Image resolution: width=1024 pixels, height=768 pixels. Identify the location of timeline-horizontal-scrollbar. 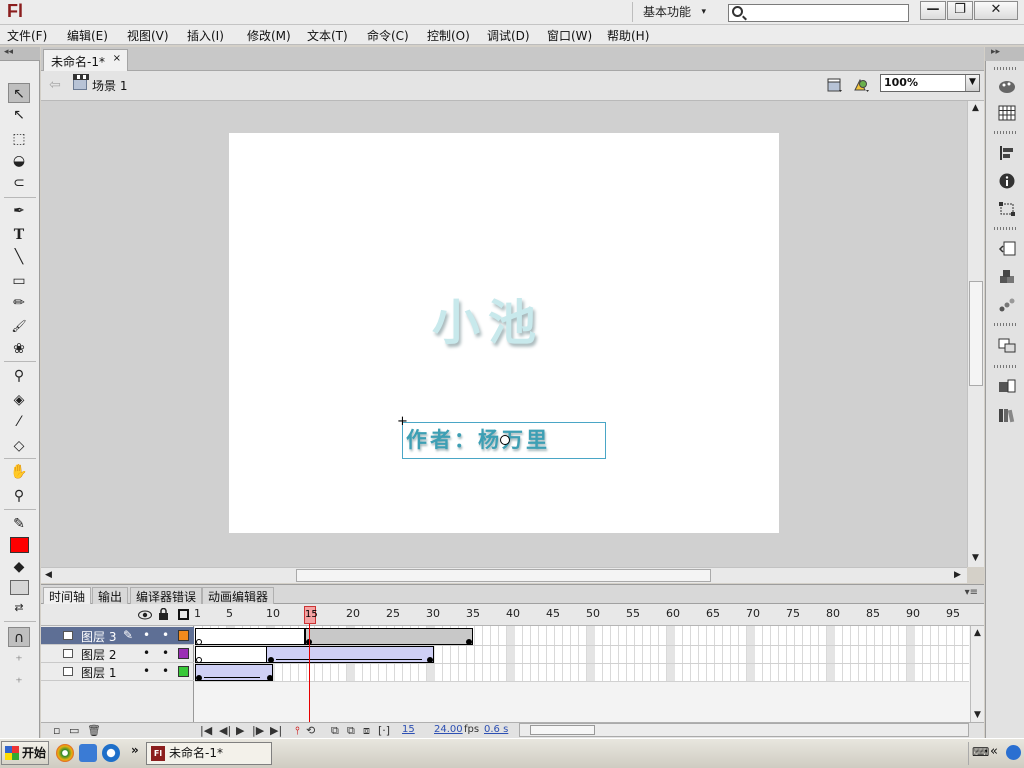
(744, 730).